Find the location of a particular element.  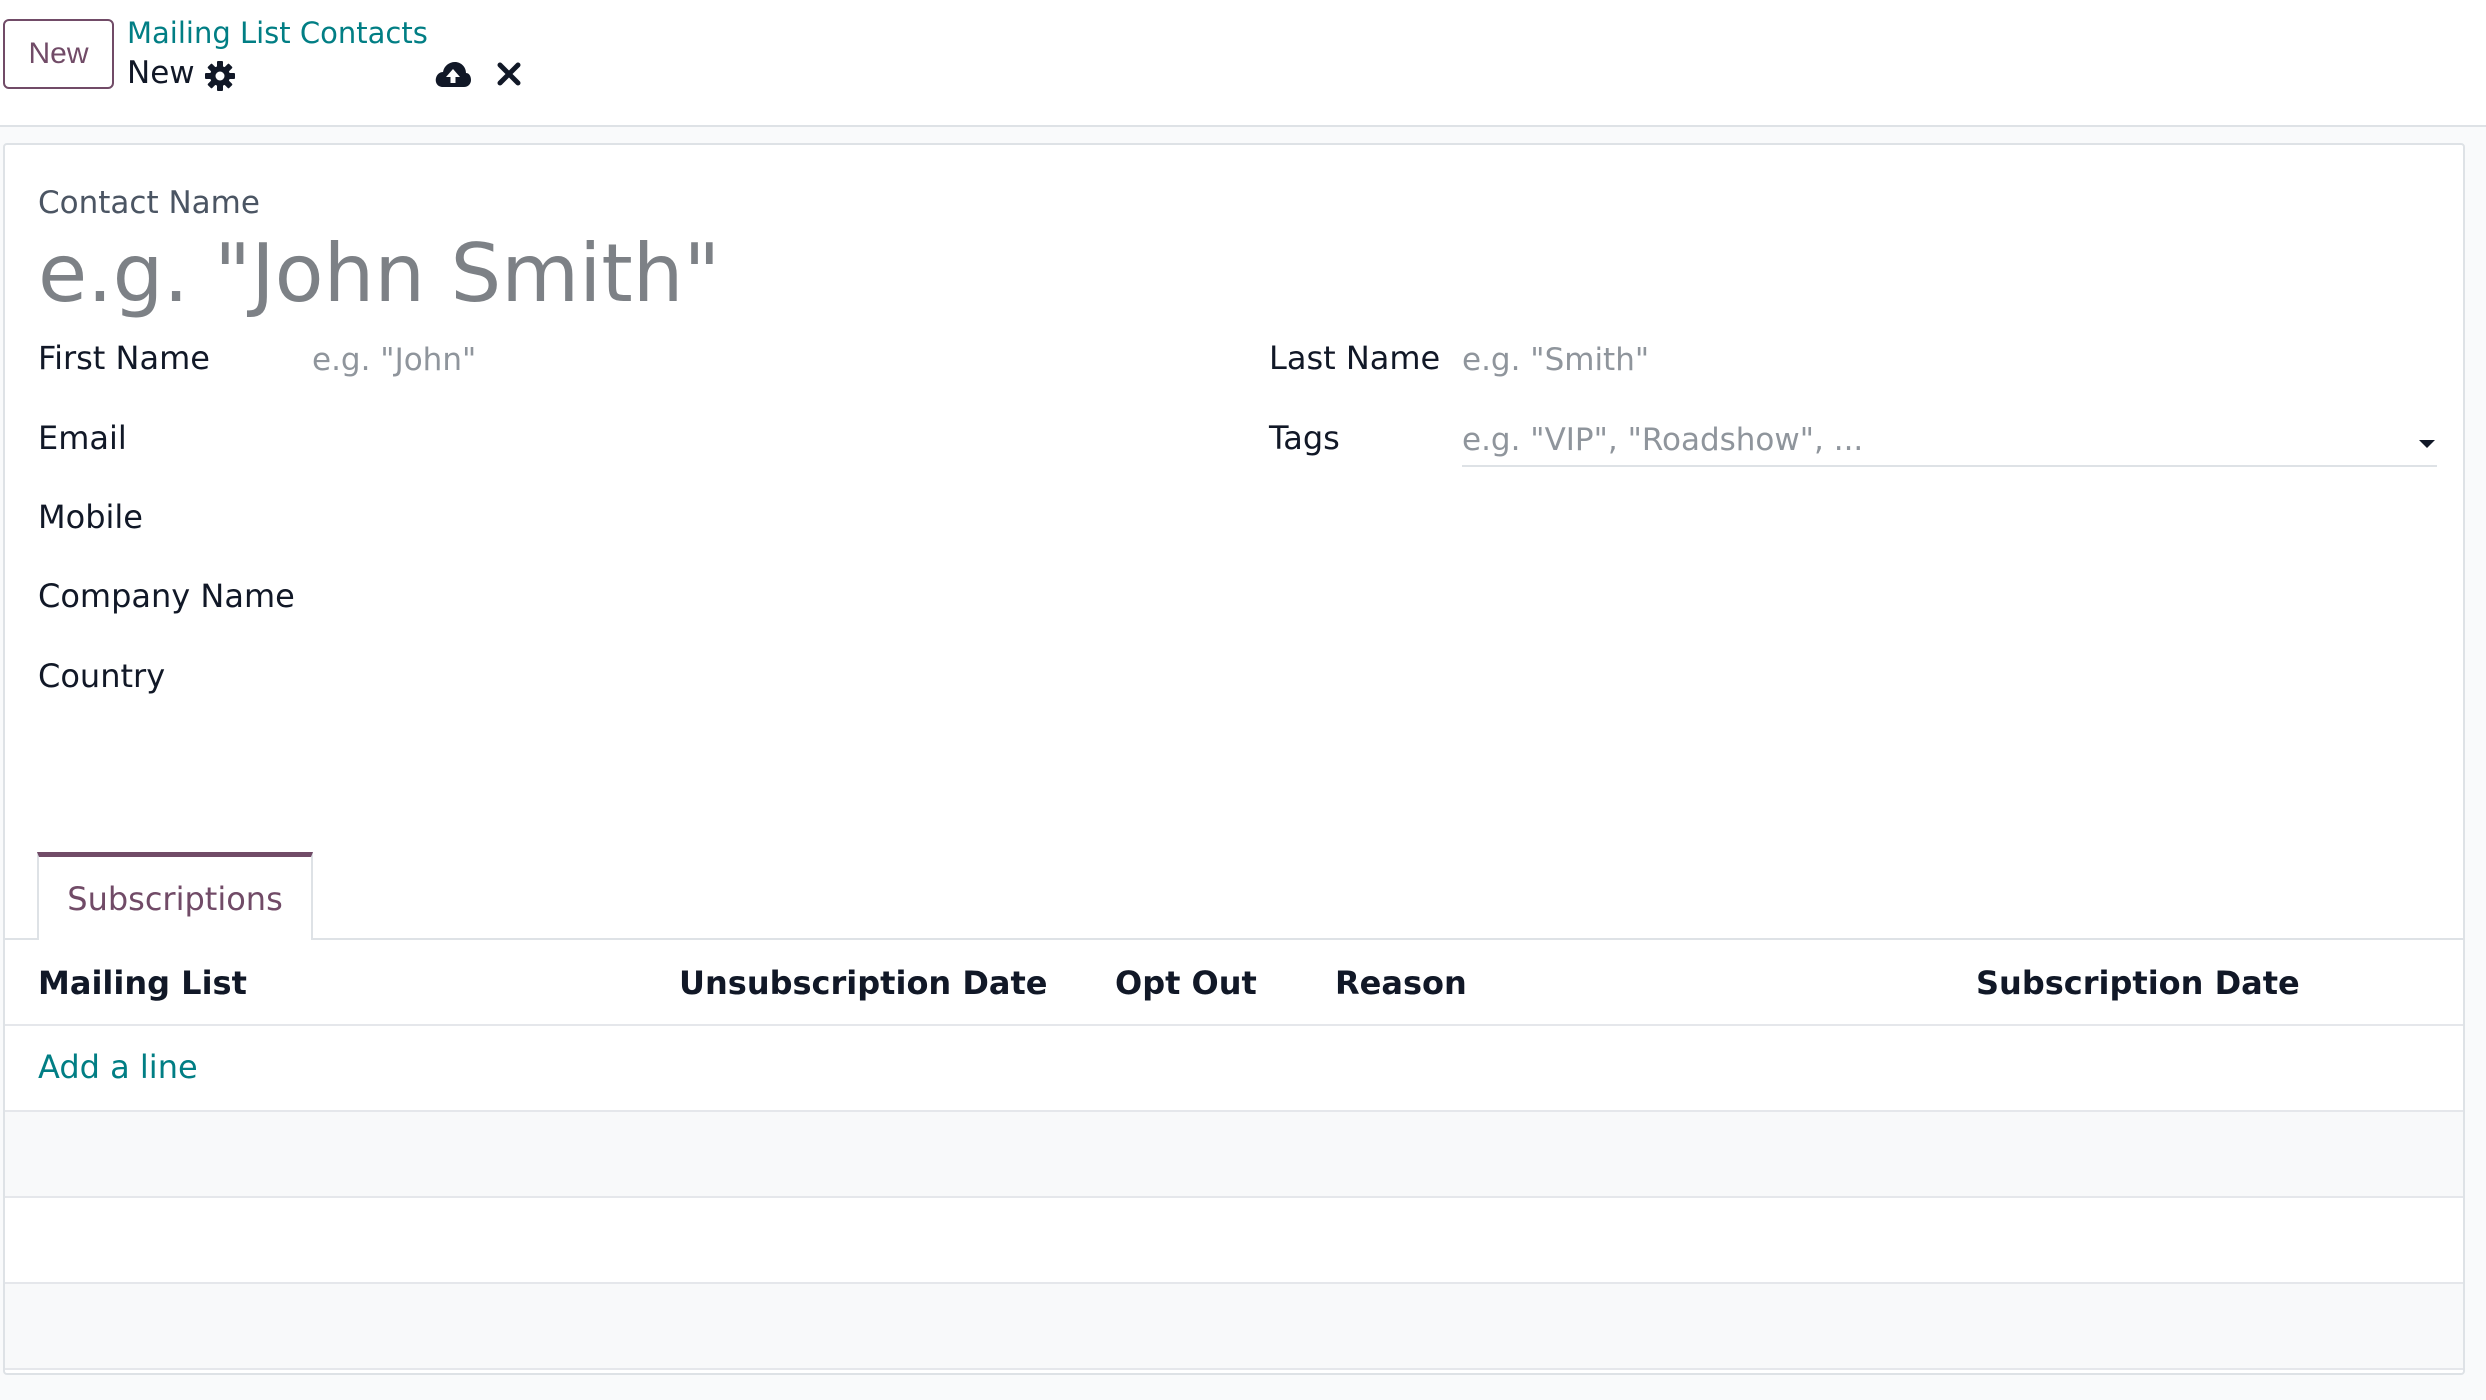

tags-label: Tags is located at coordinates (1304, 438).